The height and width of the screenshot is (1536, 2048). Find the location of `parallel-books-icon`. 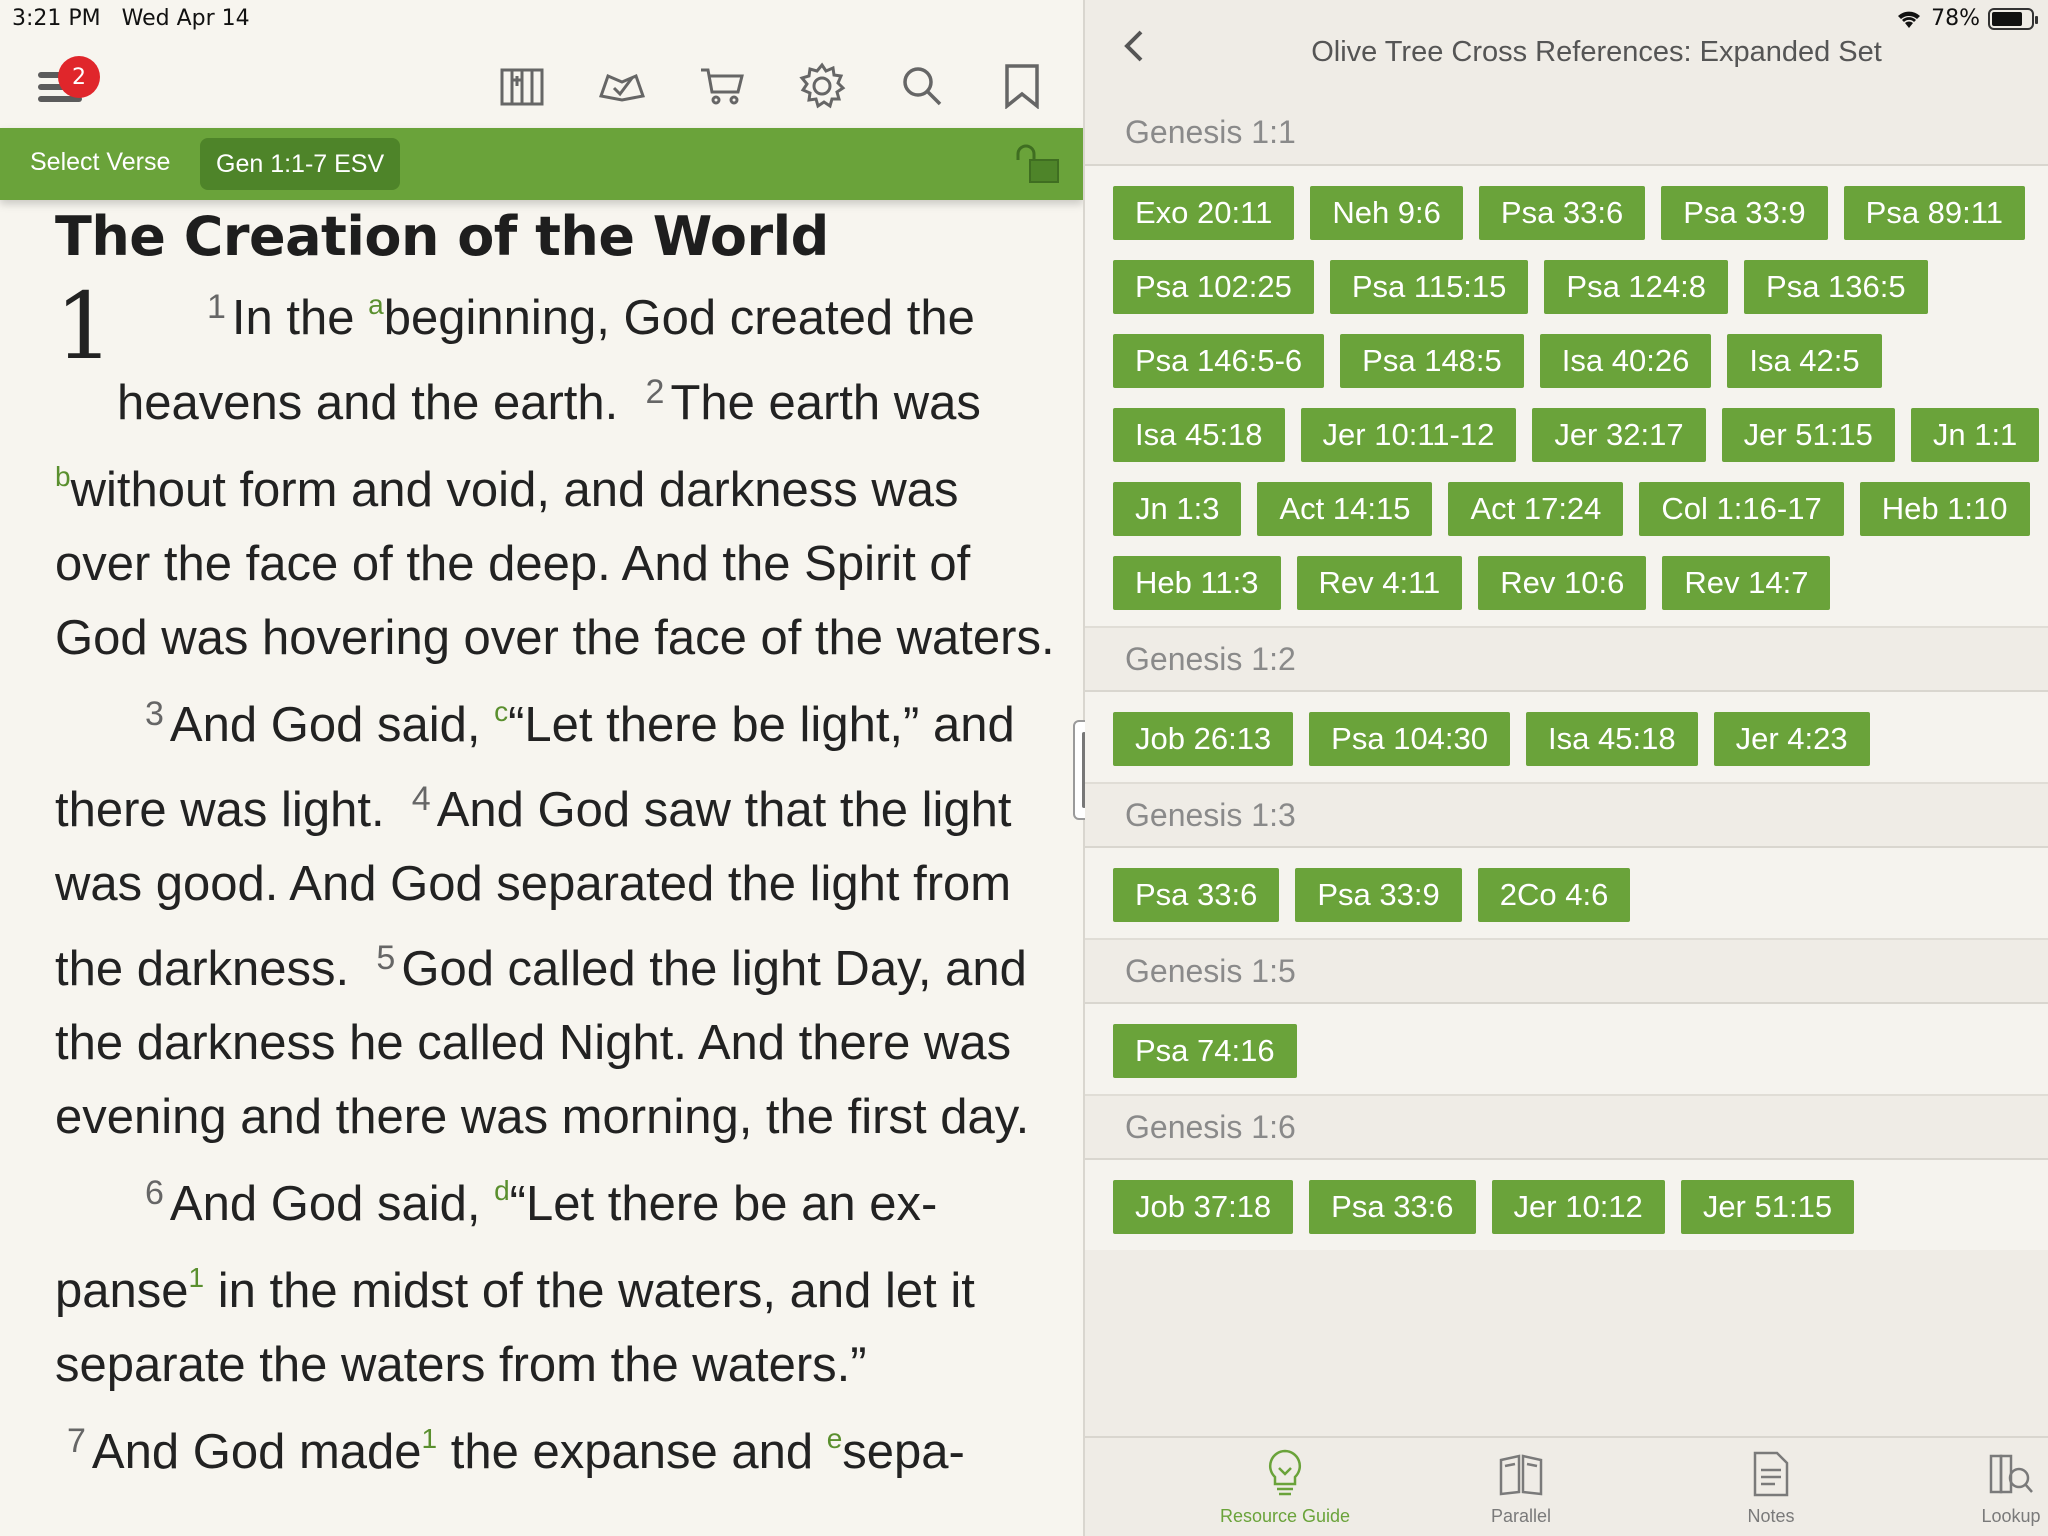

parallel-books-icon is located at coordinates (1521, 1475).